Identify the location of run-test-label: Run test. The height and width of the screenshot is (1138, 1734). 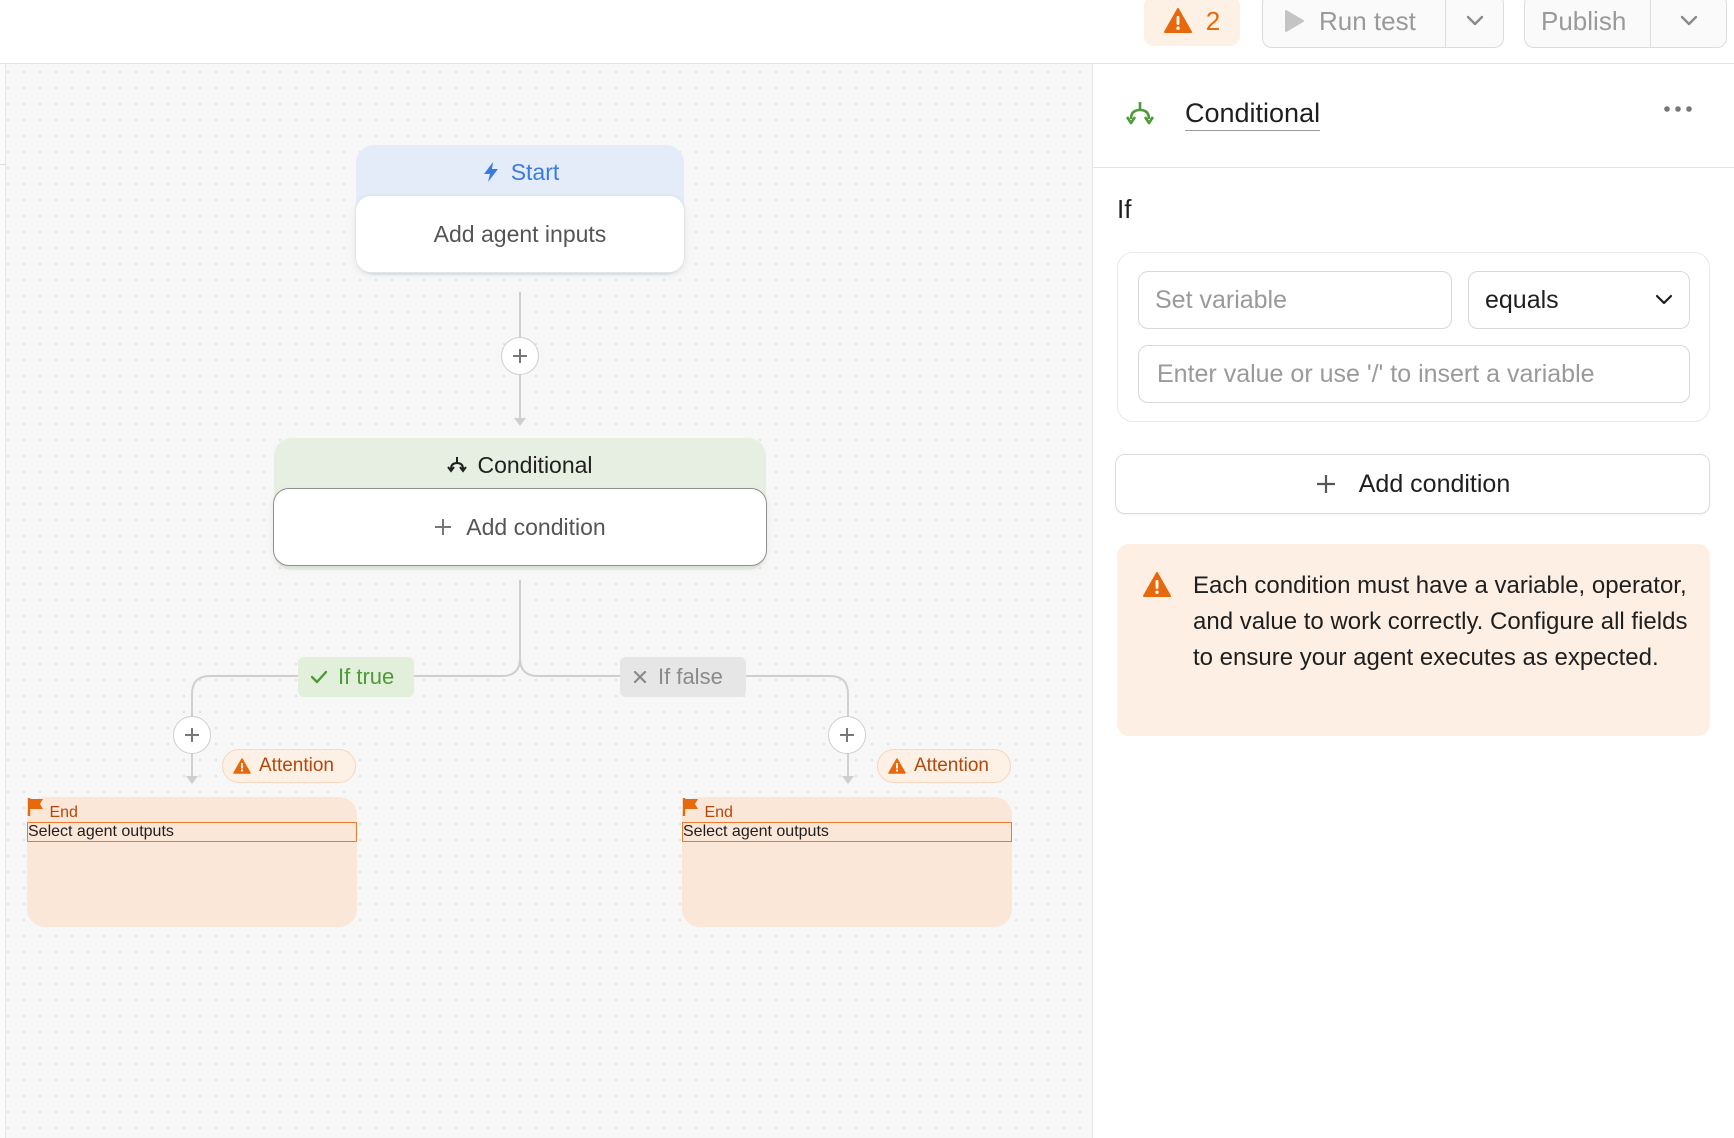
(1367, 20).